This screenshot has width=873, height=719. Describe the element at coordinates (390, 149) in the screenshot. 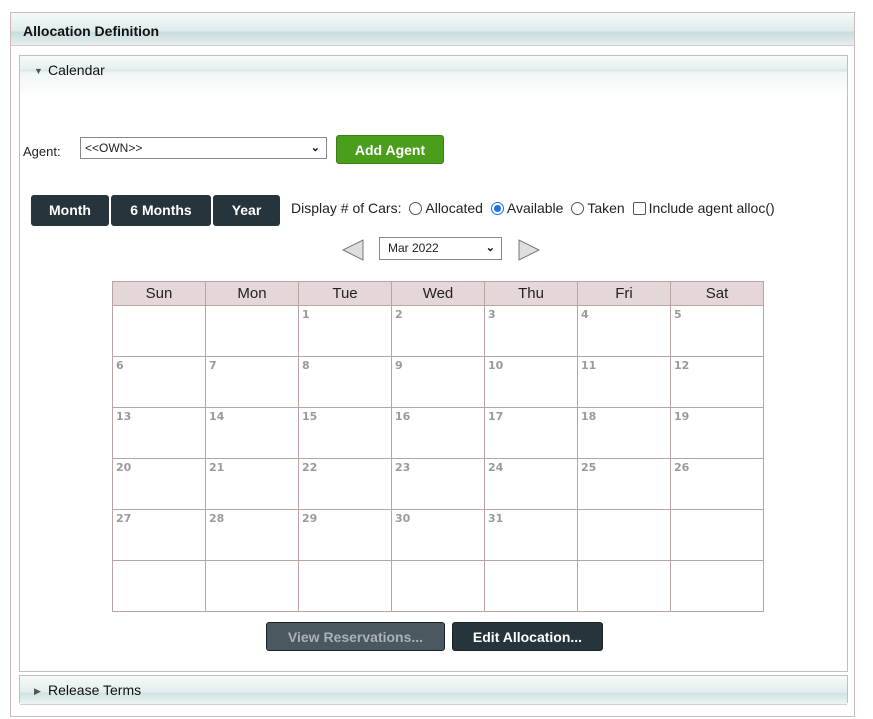

I see `add-agent-button: Add Agent` at that location.